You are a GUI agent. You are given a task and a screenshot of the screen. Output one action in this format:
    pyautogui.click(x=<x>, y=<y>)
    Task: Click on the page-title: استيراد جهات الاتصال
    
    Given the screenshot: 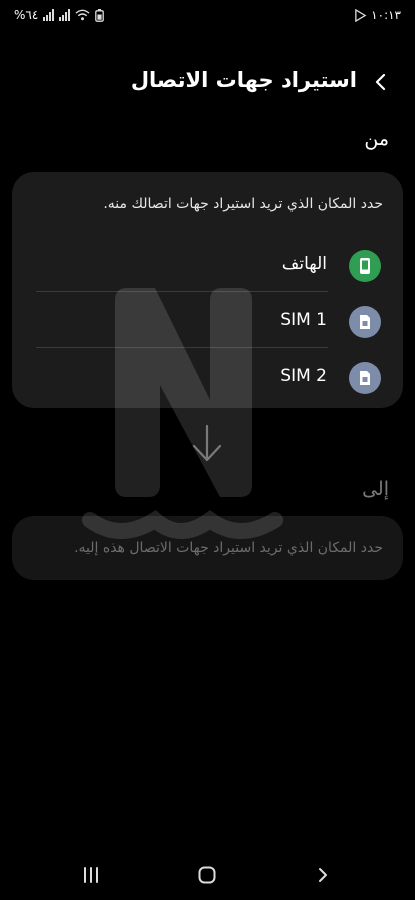 What is the action you would take?
    pyautogui.click(x=243, y=80)
    